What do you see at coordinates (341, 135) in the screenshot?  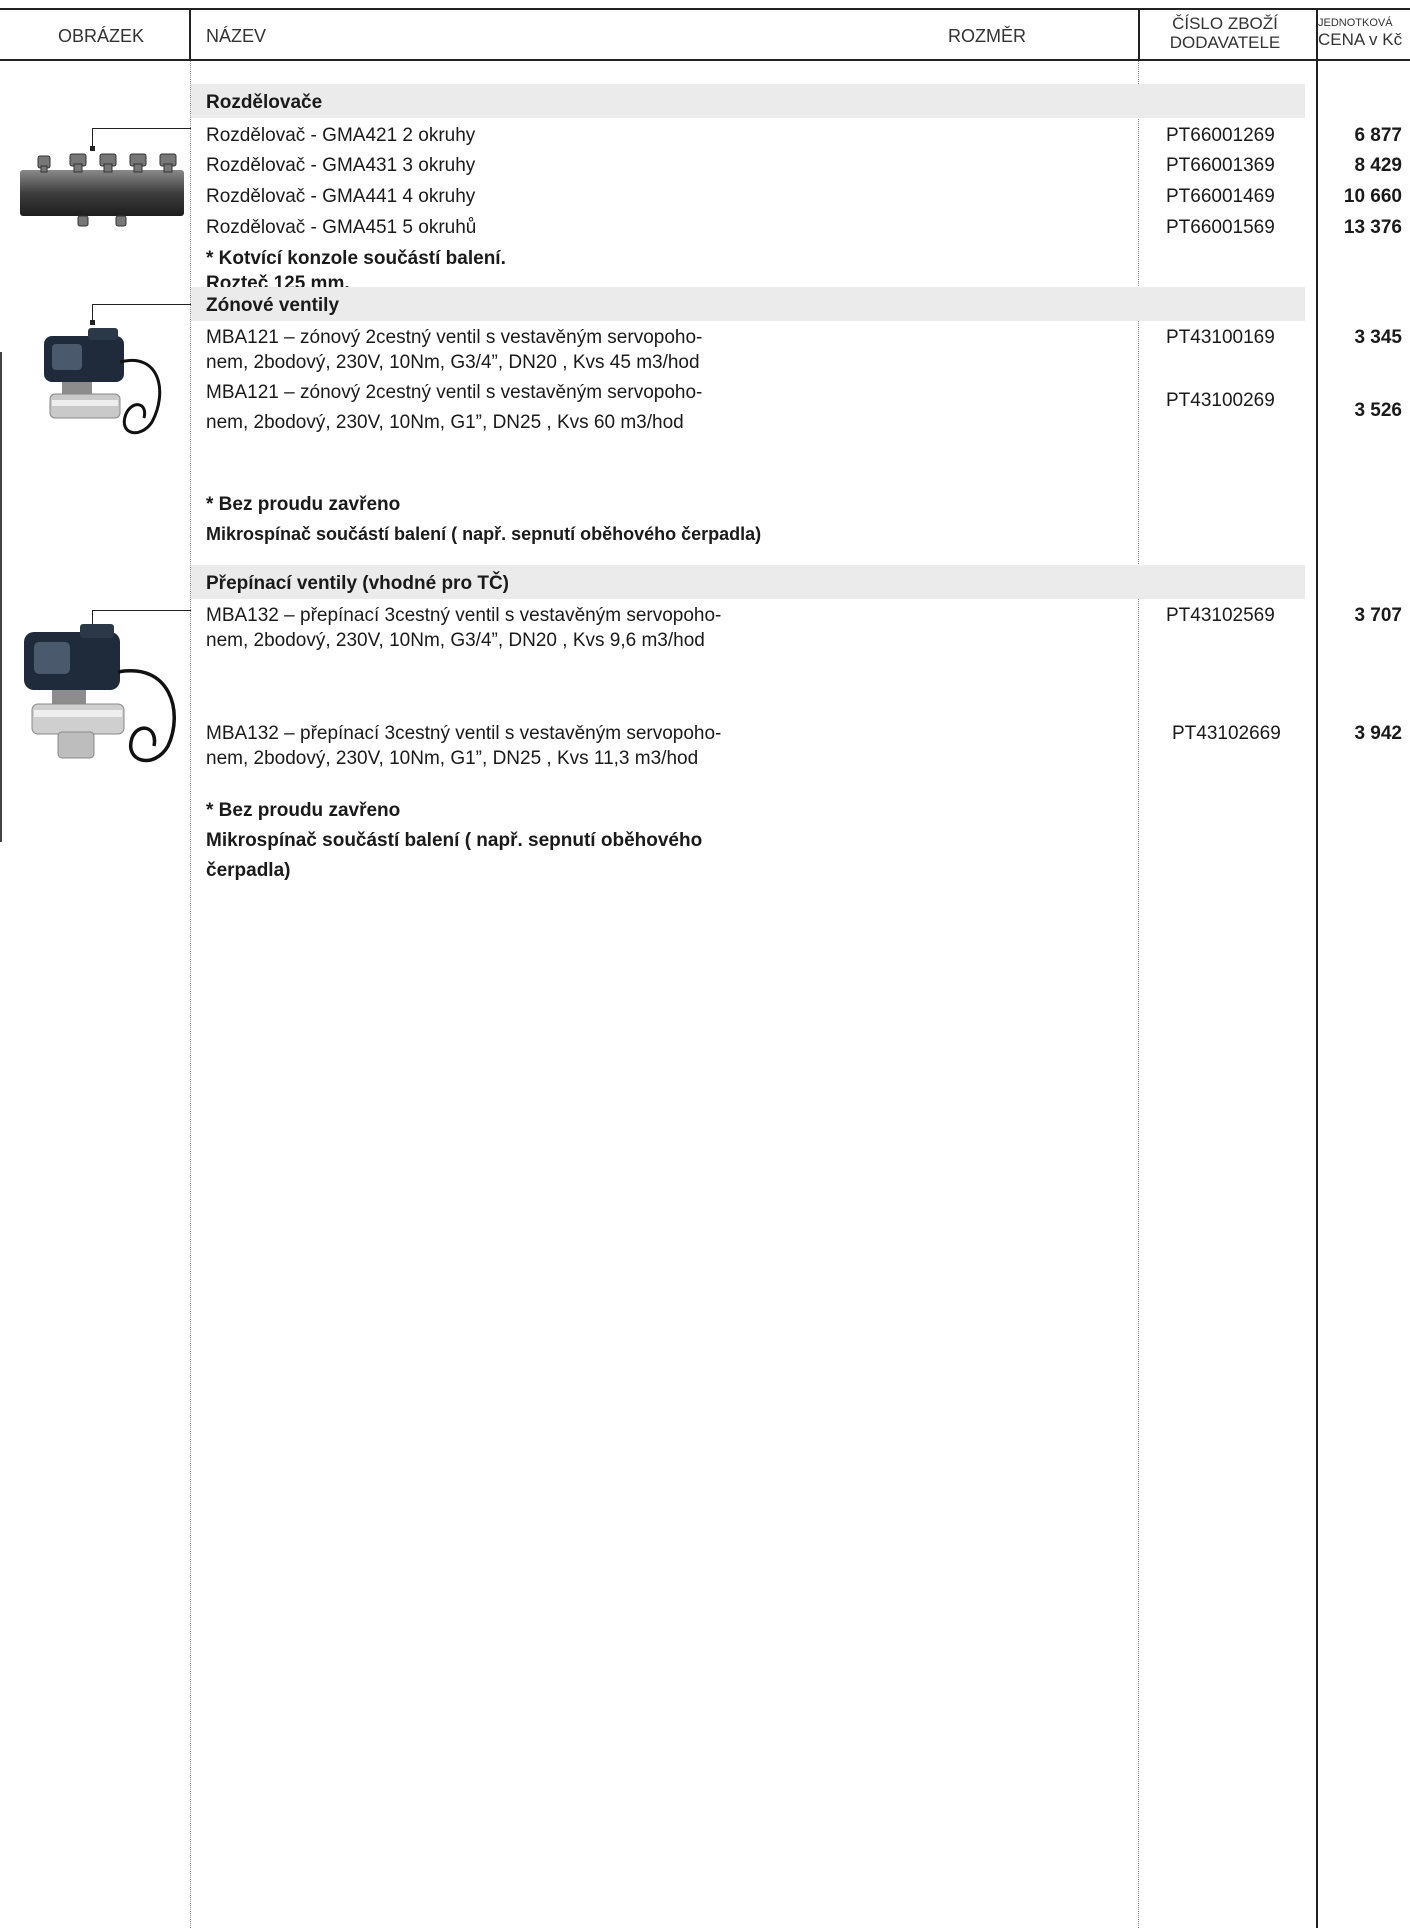 I see `product-name: Rozdělovač - GMA421 2 okruhy` at bounding box center [341, 135].